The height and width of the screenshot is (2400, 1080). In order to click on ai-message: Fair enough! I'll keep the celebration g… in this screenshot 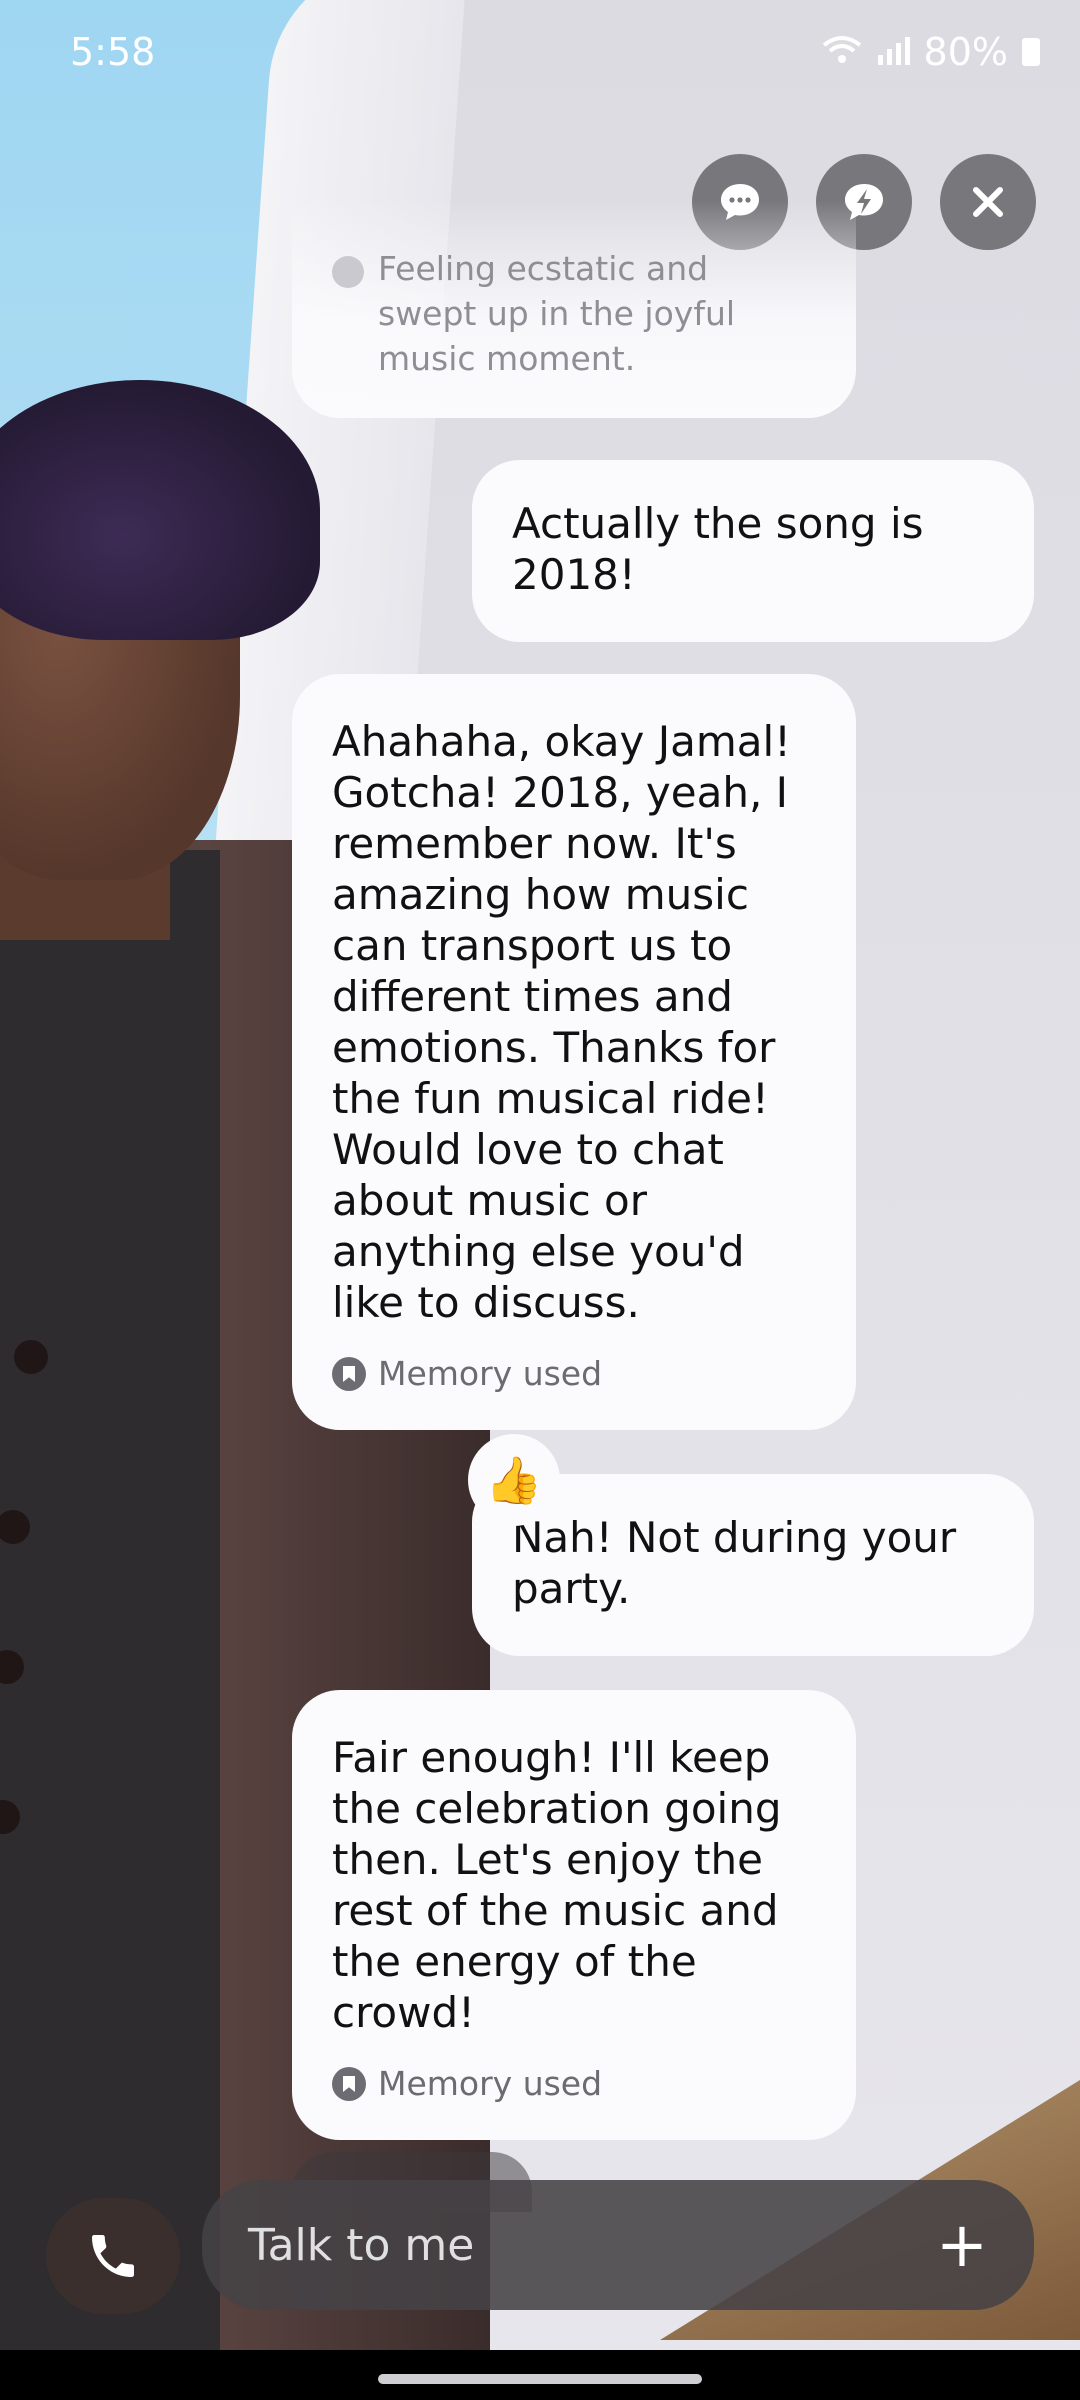, I will do `click(574, 1915)`.